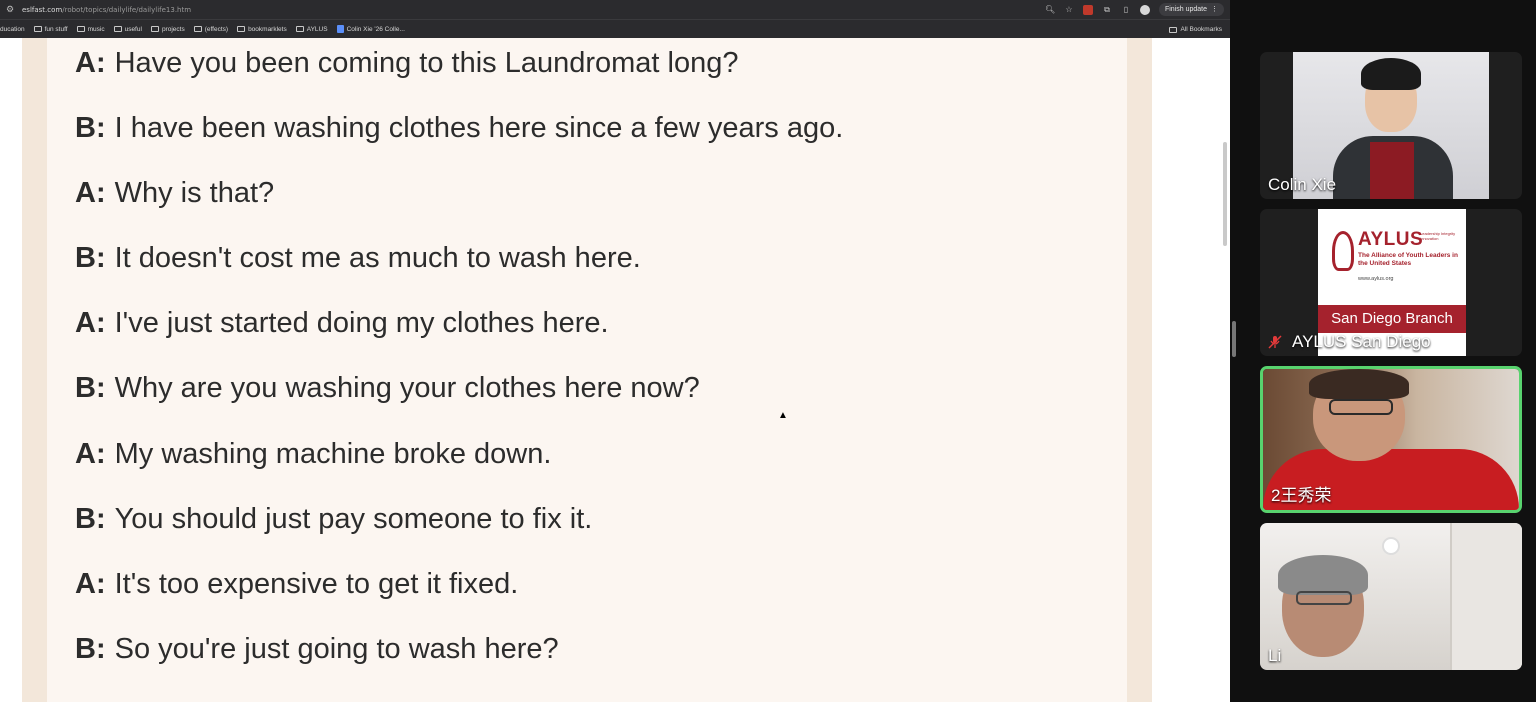 The image size is (1536, 702). What do you see at coordinates (173, 29) in the screenshot?
I see `bookmark-label: projects` at bounding box center [173, 29].